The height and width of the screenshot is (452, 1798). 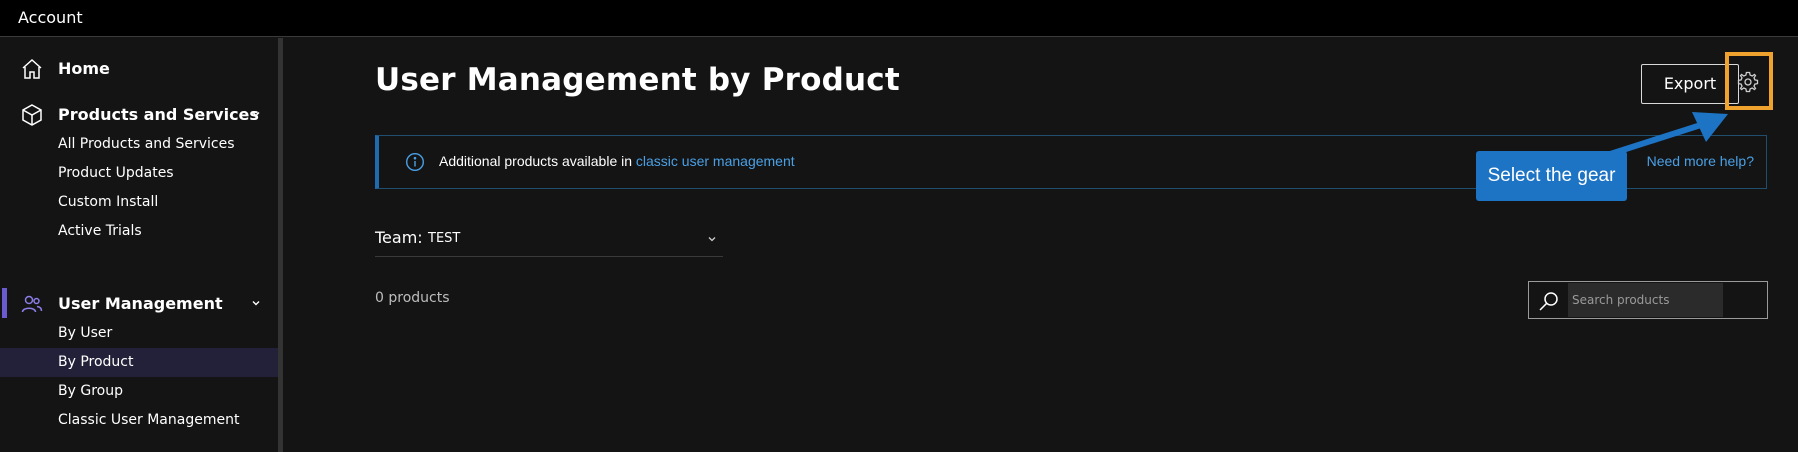 What do you see at coordinates (412, 298) in the screenshot?
I see `product-count: 0 products` at bounding box center [412, 298].